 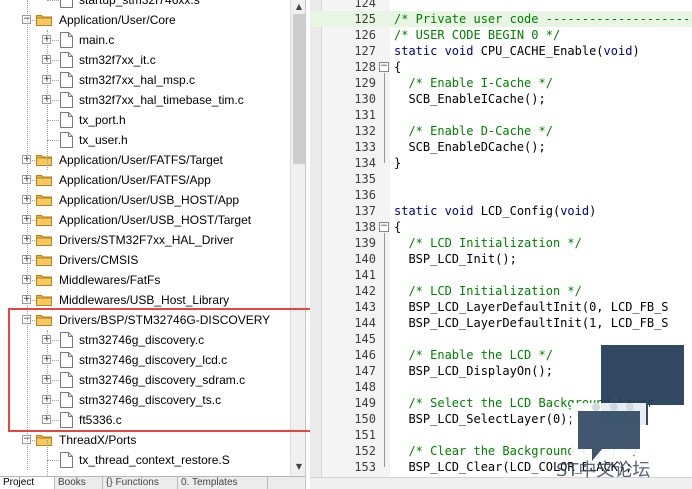 I want to click on line-number: 147, so click(x=365, y=371).